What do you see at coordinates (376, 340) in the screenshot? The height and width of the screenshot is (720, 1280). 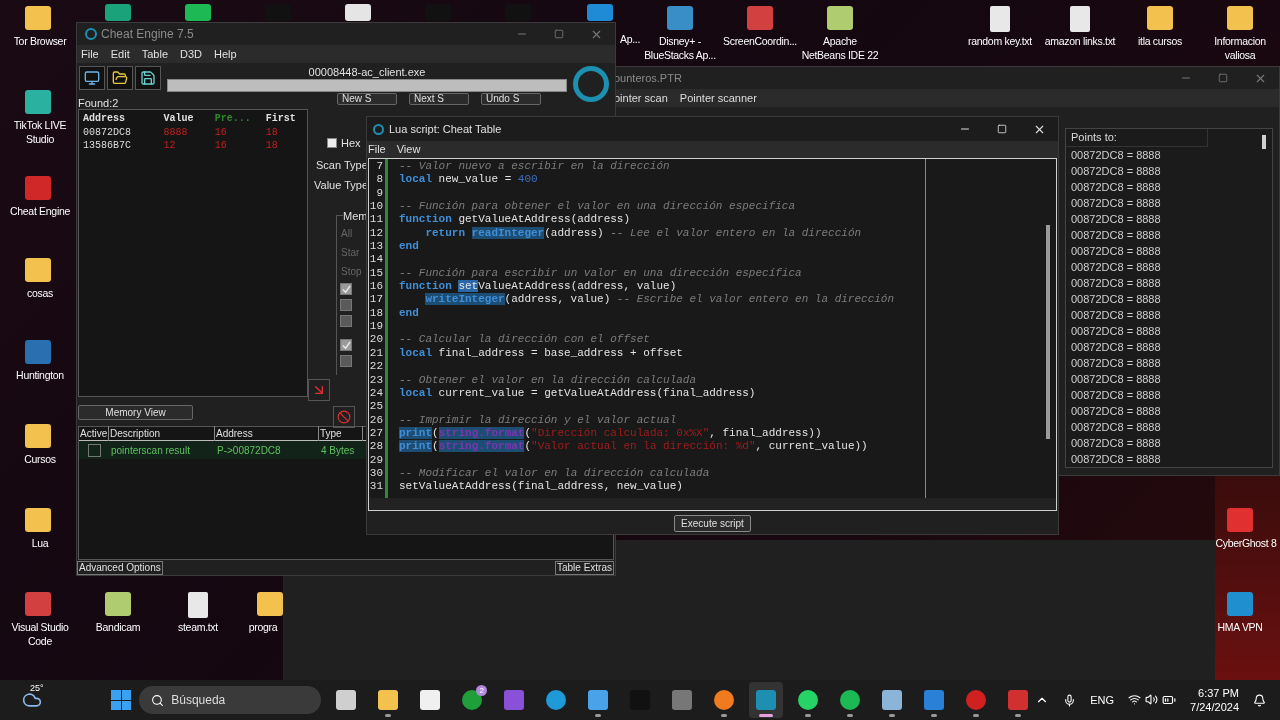 I see `line-number: 20` at bounding box center [376, 340].